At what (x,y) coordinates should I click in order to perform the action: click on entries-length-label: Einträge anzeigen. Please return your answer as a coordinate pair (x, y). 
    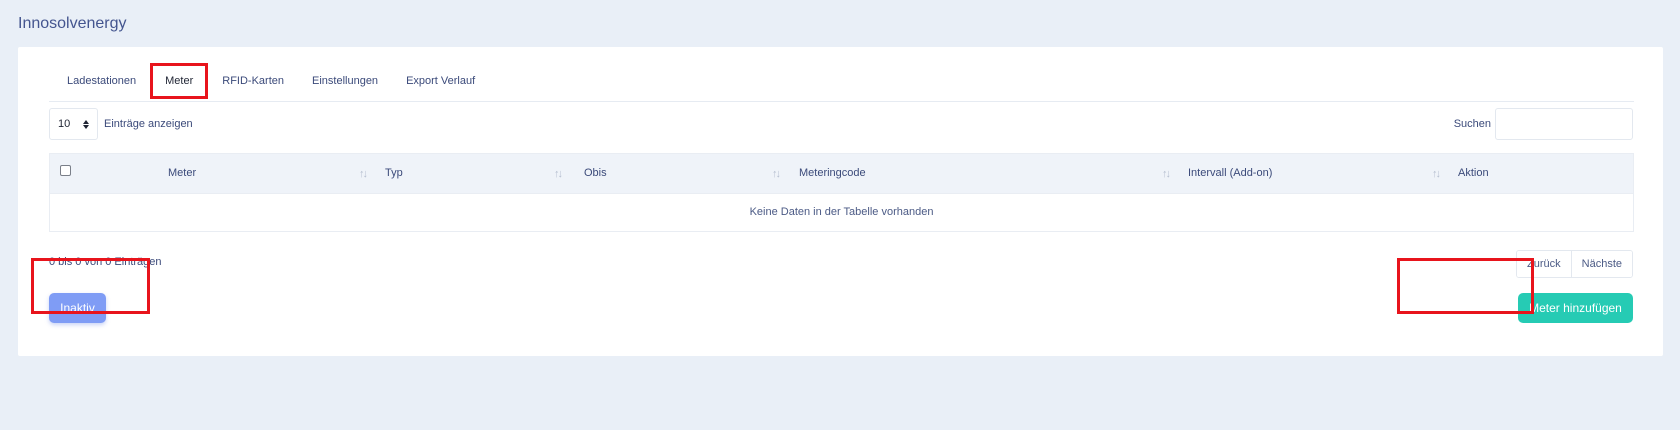
    Looking at the image, I should click on (148, 124).